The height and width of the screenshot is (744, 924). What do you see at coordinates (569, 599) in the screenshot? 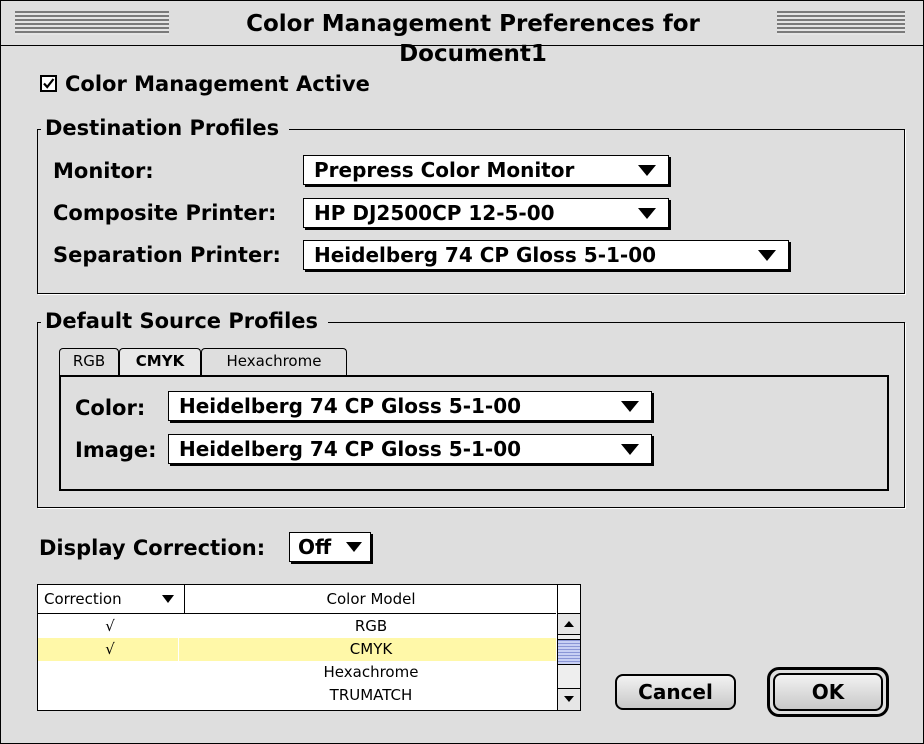
I see `scrollbar-corner` at bounding box center [569, 599].